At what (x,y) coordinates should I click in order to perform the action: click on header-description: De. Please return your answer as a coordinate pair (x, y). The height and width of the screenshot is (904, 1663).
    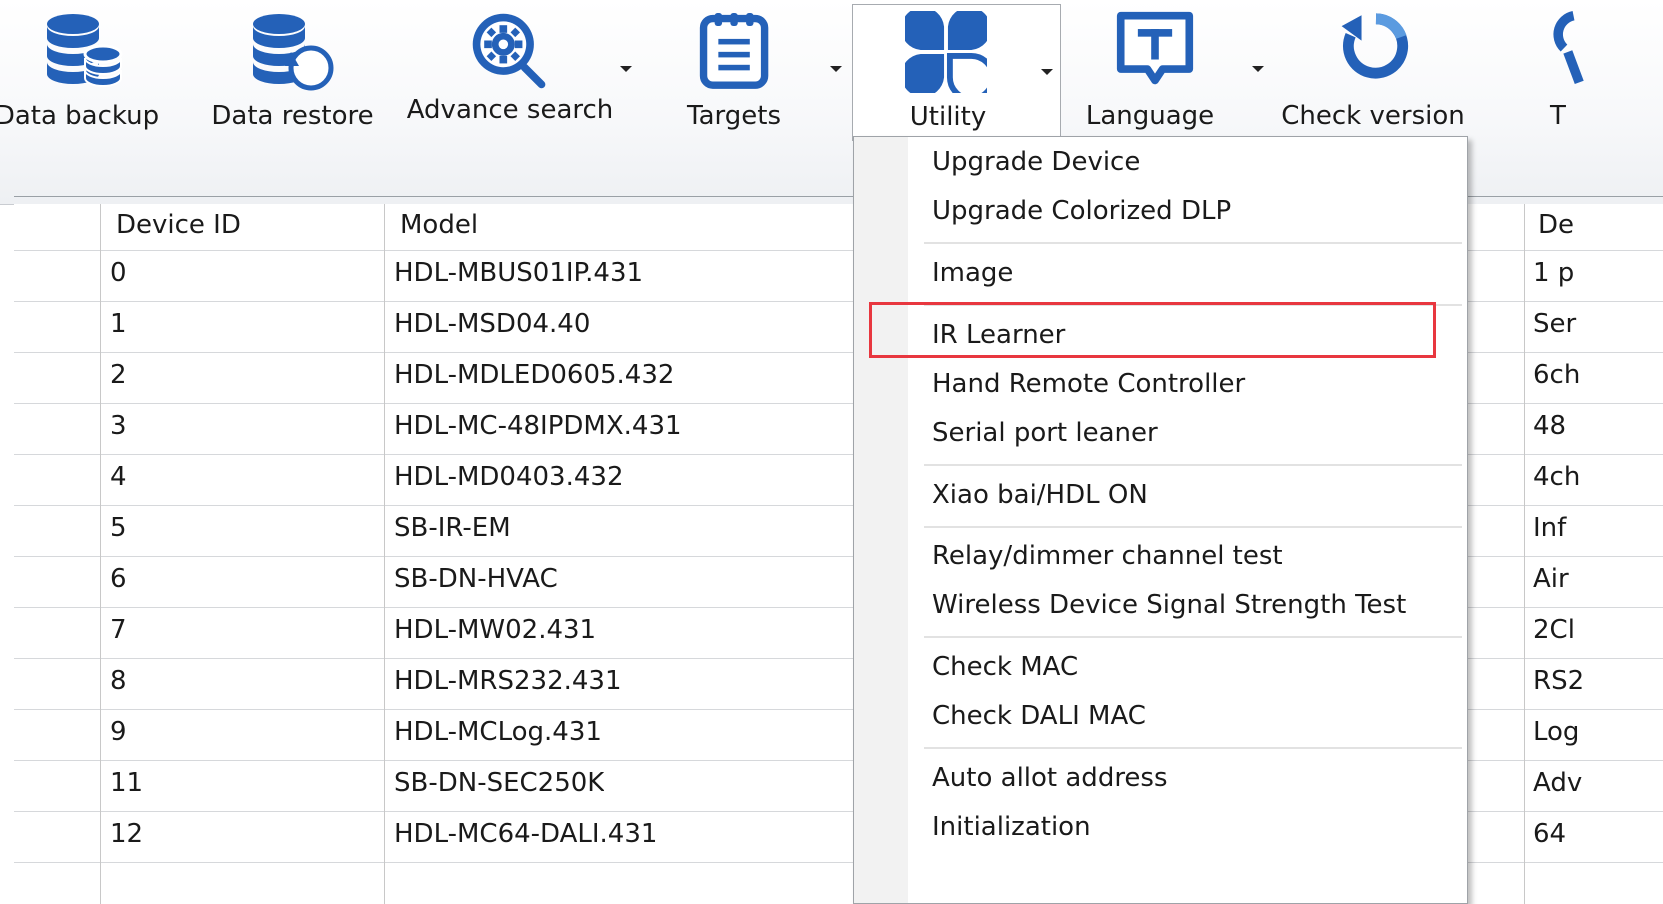
    Looking at the image, I should click on (1600, 225).